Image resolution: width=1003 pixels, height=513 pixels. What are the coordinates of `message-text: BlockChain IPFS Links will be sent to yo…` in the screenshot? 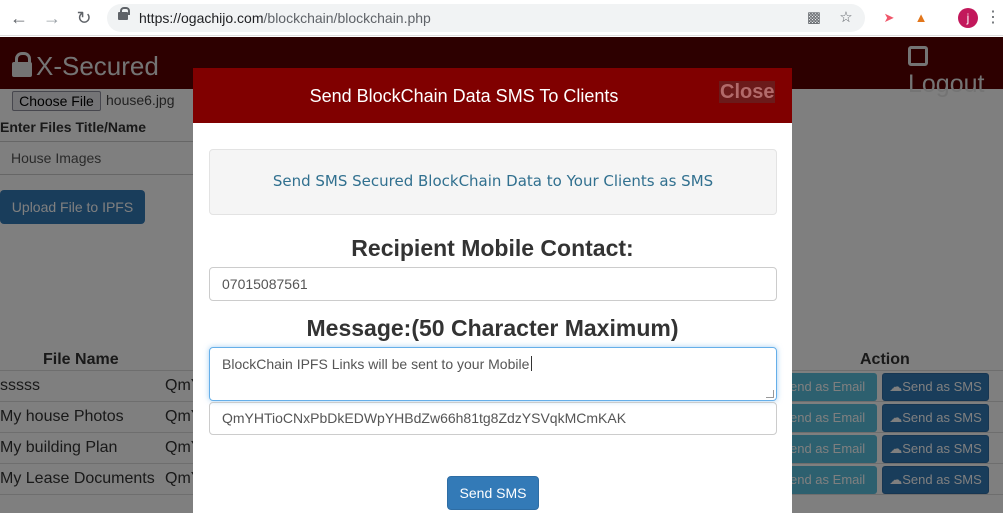 It's located at (376, 364).